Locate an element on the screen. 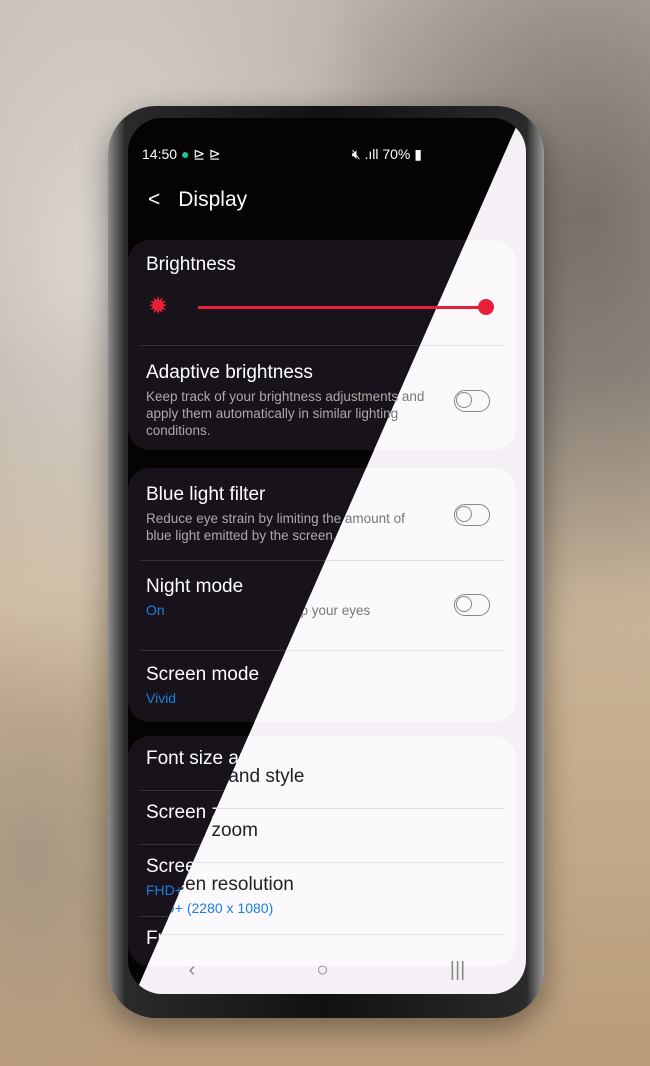 Image resolution: width=650 pixels, height=1066 pixels. nav-recents-button-light: ||| is located at coordinates (458, 970).